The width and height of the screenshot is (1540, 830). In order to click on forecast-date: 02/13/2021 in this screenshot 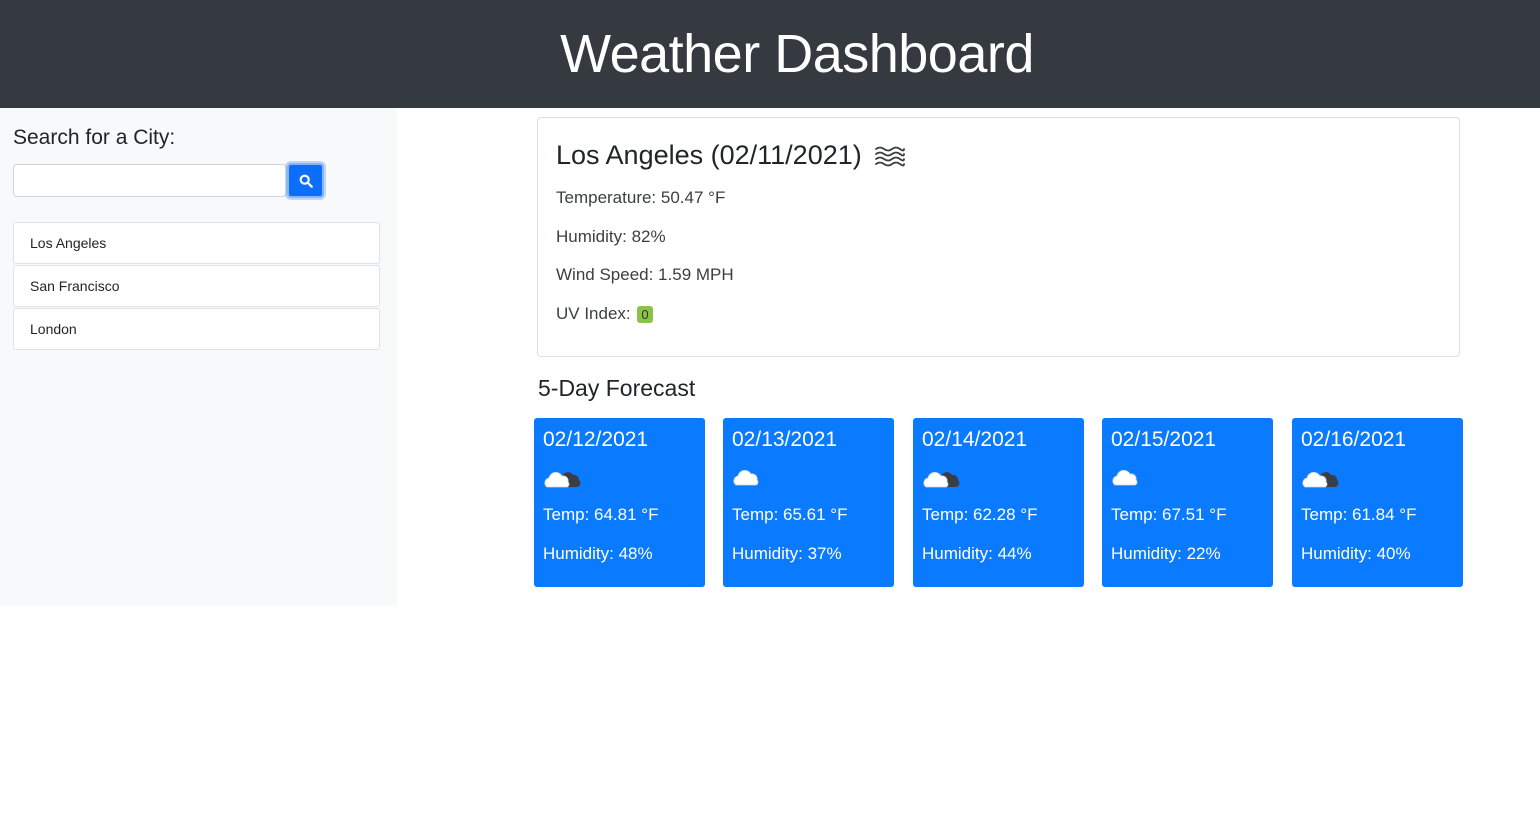, I will do `click(785, 439)`.